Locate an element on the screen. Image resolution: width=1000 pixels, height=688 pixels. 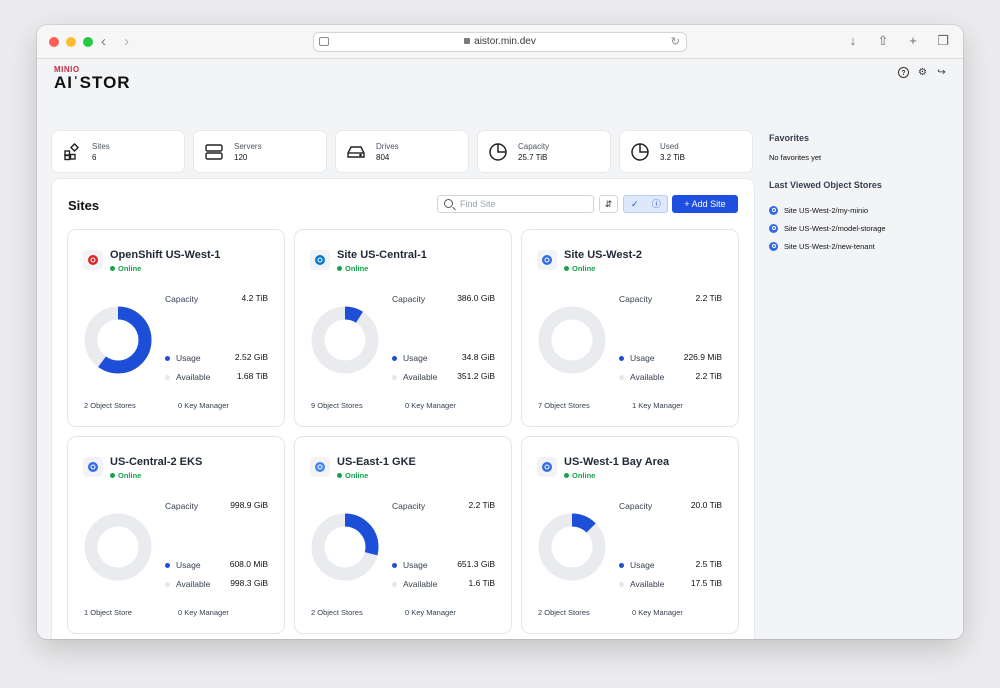
sites-title: Sites is located at coordinates (84, 205).